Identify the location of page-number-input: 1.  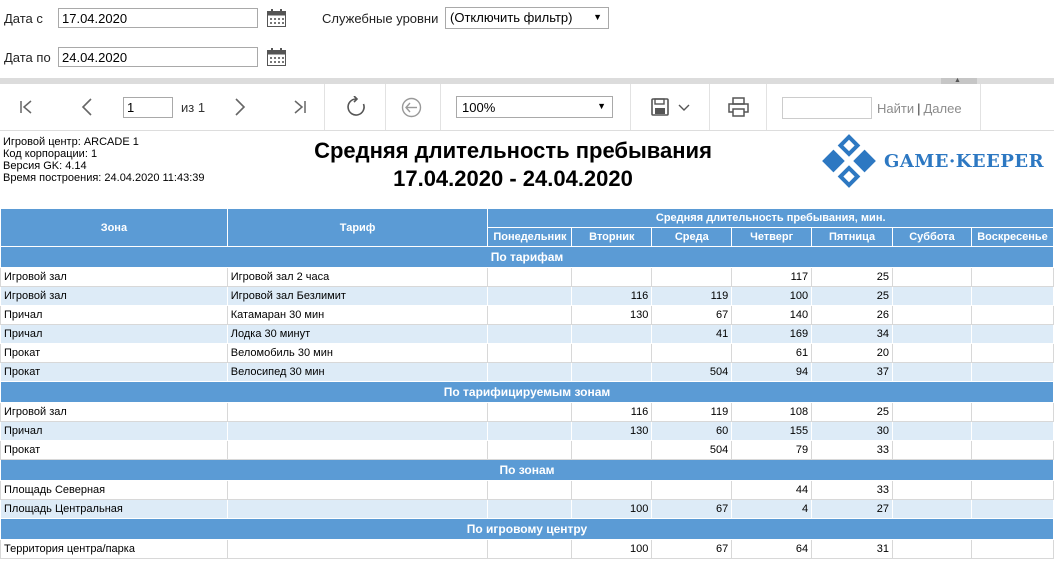
(148, 107).